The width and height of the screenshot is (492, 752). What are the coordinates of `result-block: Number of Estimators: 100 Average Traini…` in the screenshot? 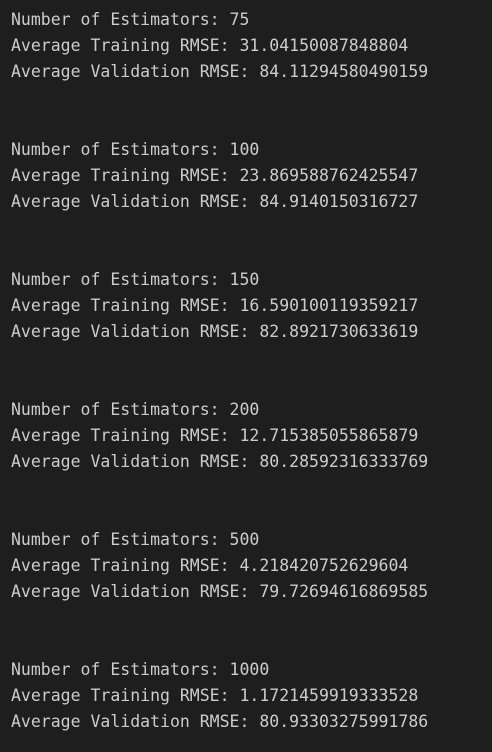 It's located at (251, 176).